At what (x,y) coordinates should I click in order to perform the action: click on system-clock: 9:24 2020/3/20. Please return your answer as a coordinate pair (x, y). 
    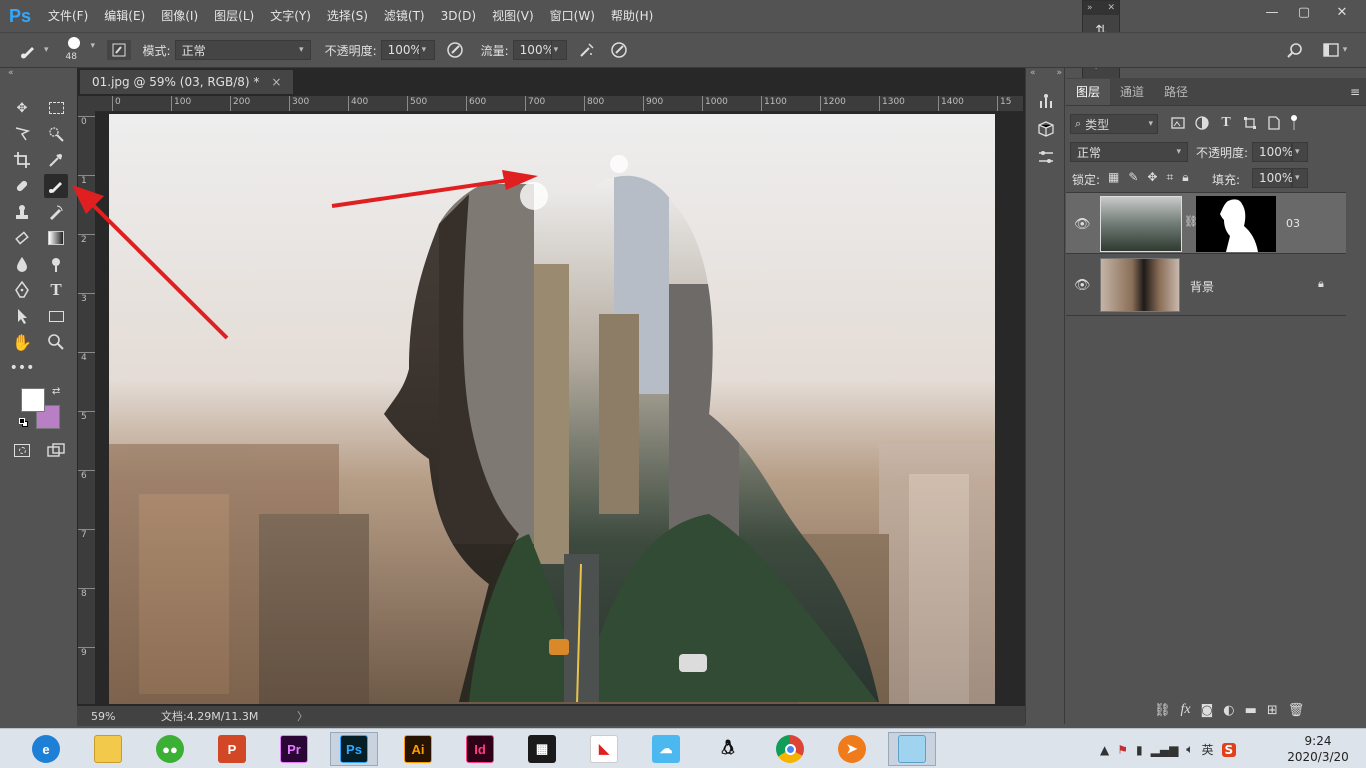
    Looking at the image, I should click on (1318, 749).